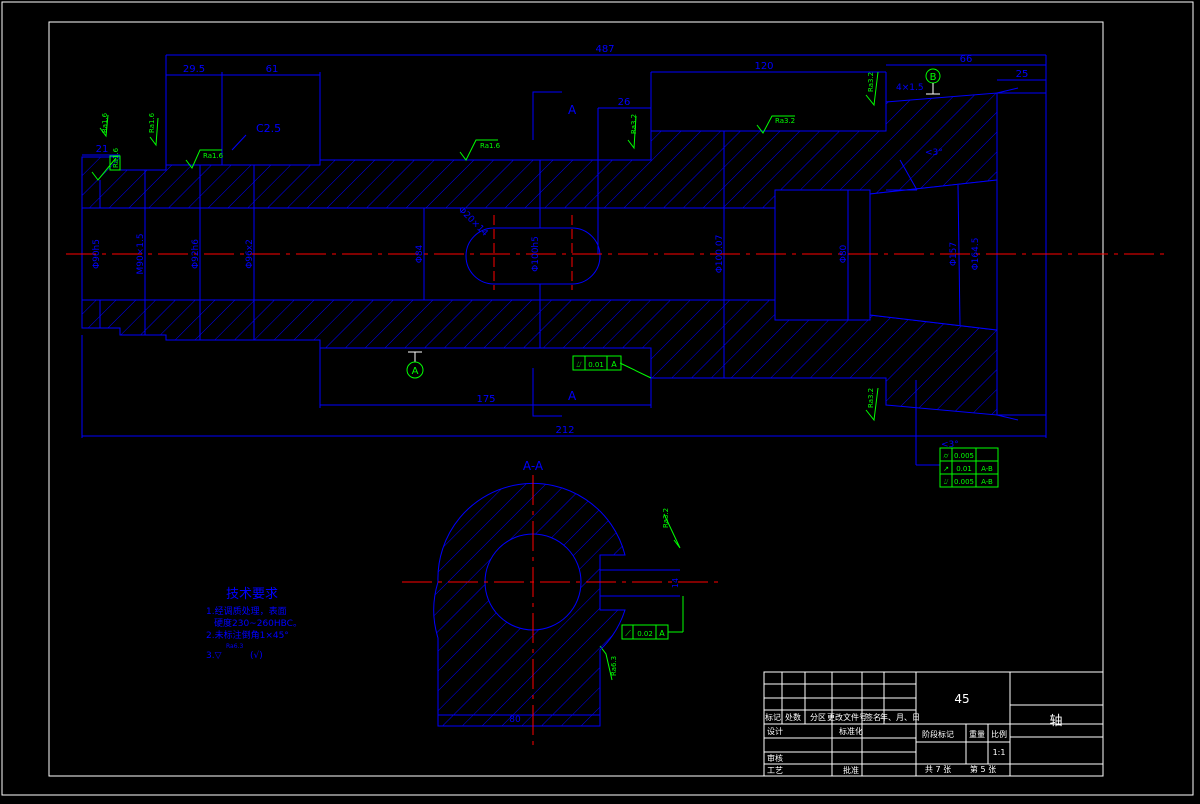 The image size is (1200, 804). I want to click on tech-line1: 1.经调质处理，表面, so click(246, 611).